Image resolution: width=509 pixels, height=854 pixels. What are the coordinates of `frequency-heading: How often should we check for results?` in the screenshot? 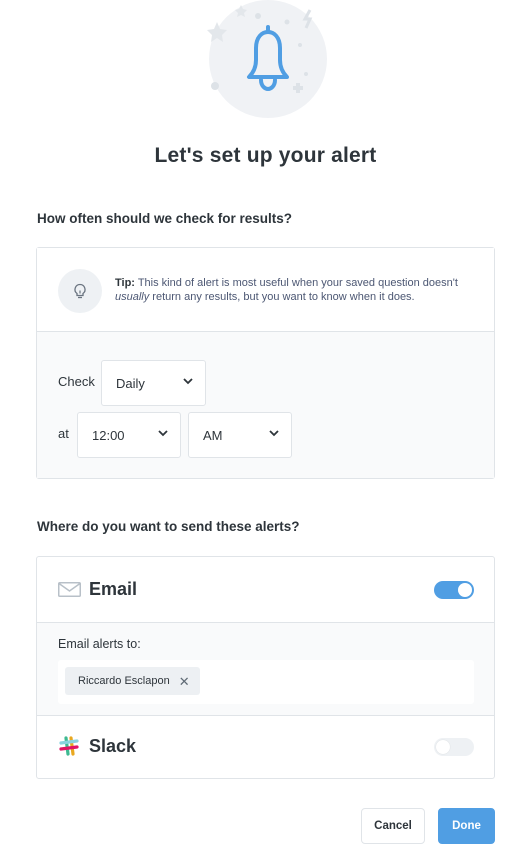 It's located at (165, 218).